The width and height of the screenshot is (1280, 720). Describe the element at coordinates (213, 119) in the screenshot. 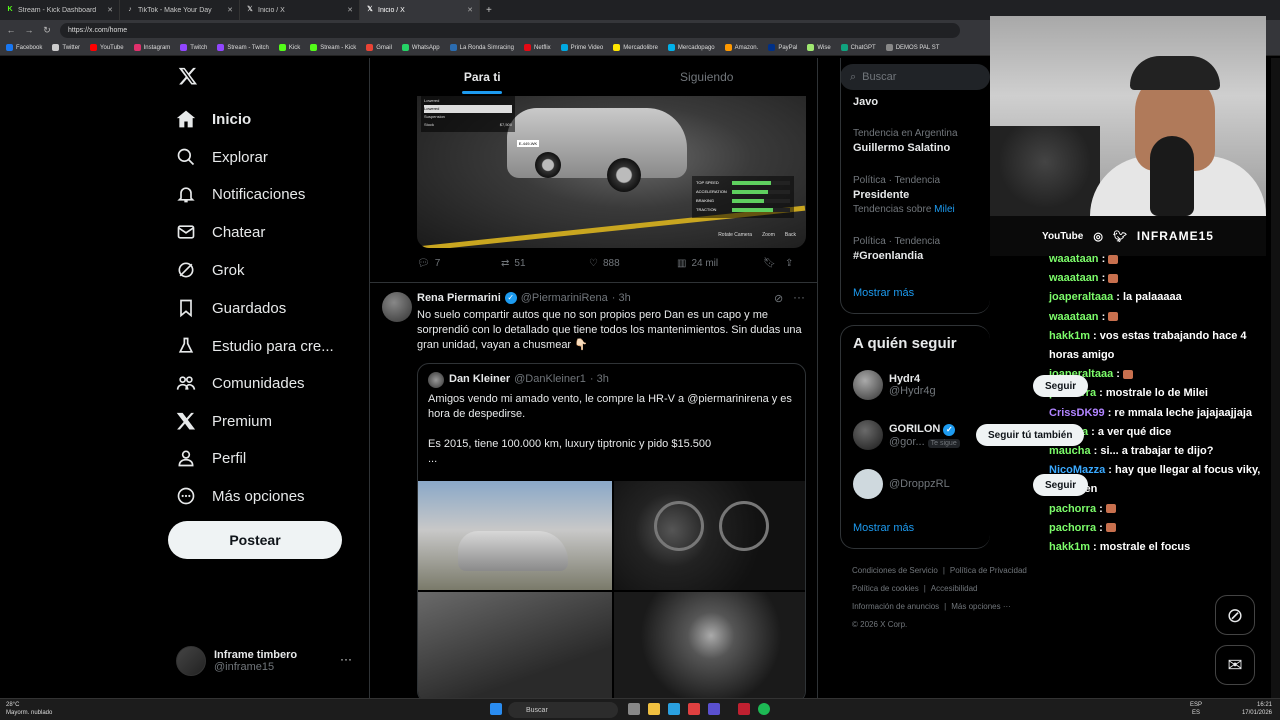

I see `nav-item-inicio: Inicio` at that location.